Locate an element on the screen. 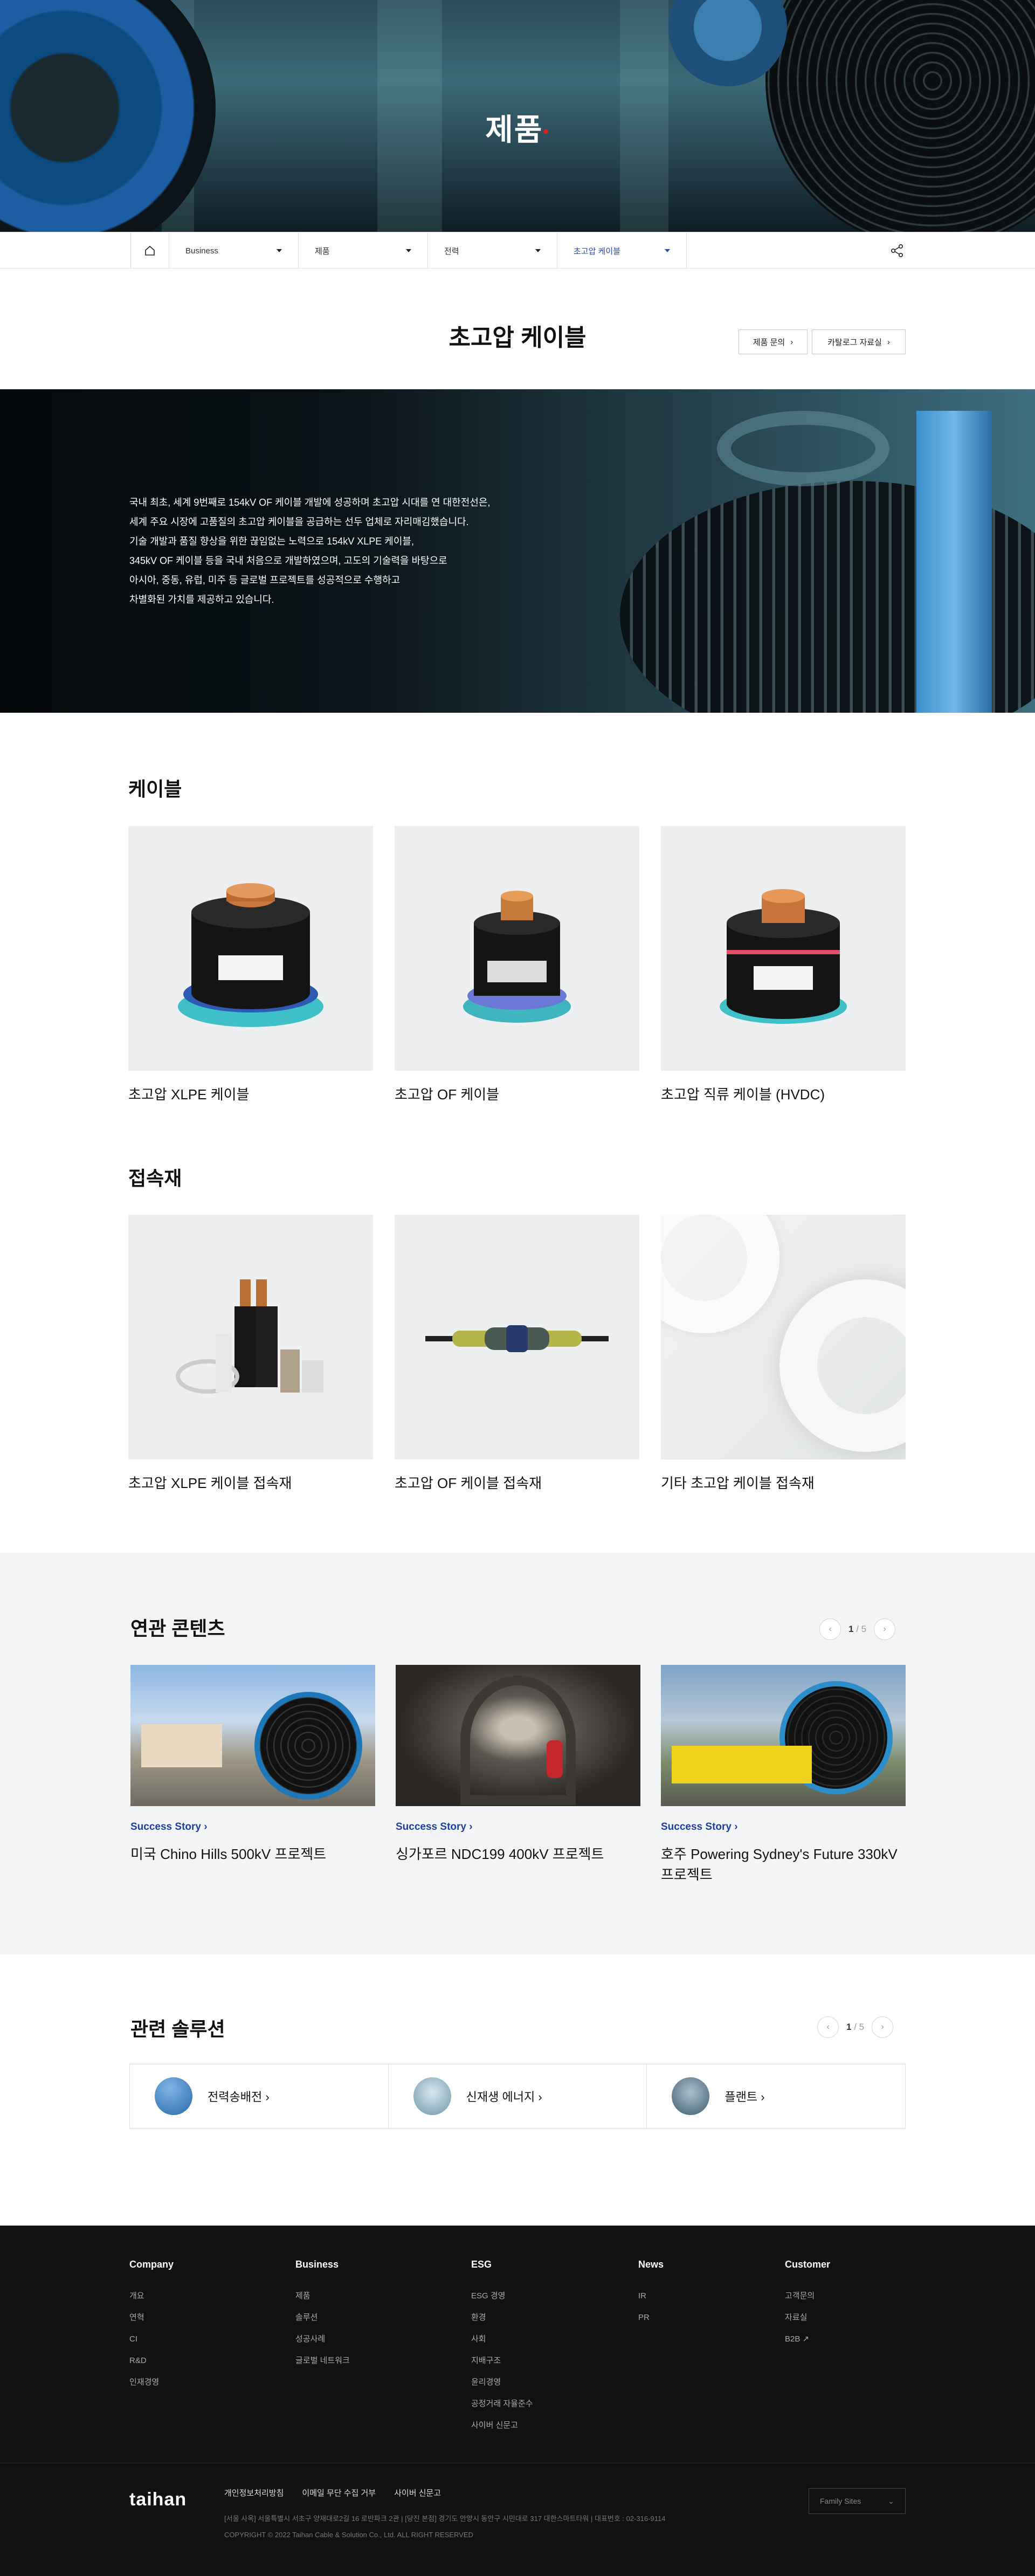  footer-link: PR is located at coordinates (651, 2318).